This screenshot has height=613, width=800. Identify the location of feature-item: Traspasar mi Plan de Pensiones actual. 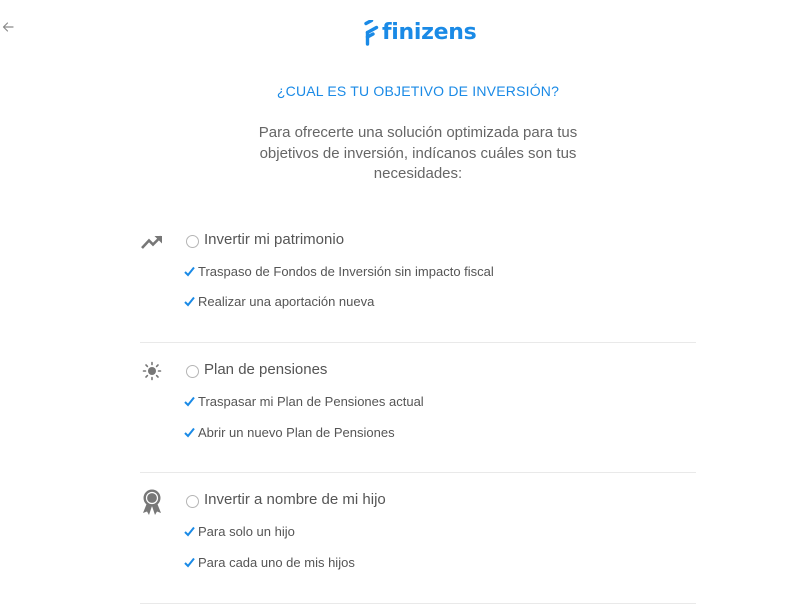
(304, 401).